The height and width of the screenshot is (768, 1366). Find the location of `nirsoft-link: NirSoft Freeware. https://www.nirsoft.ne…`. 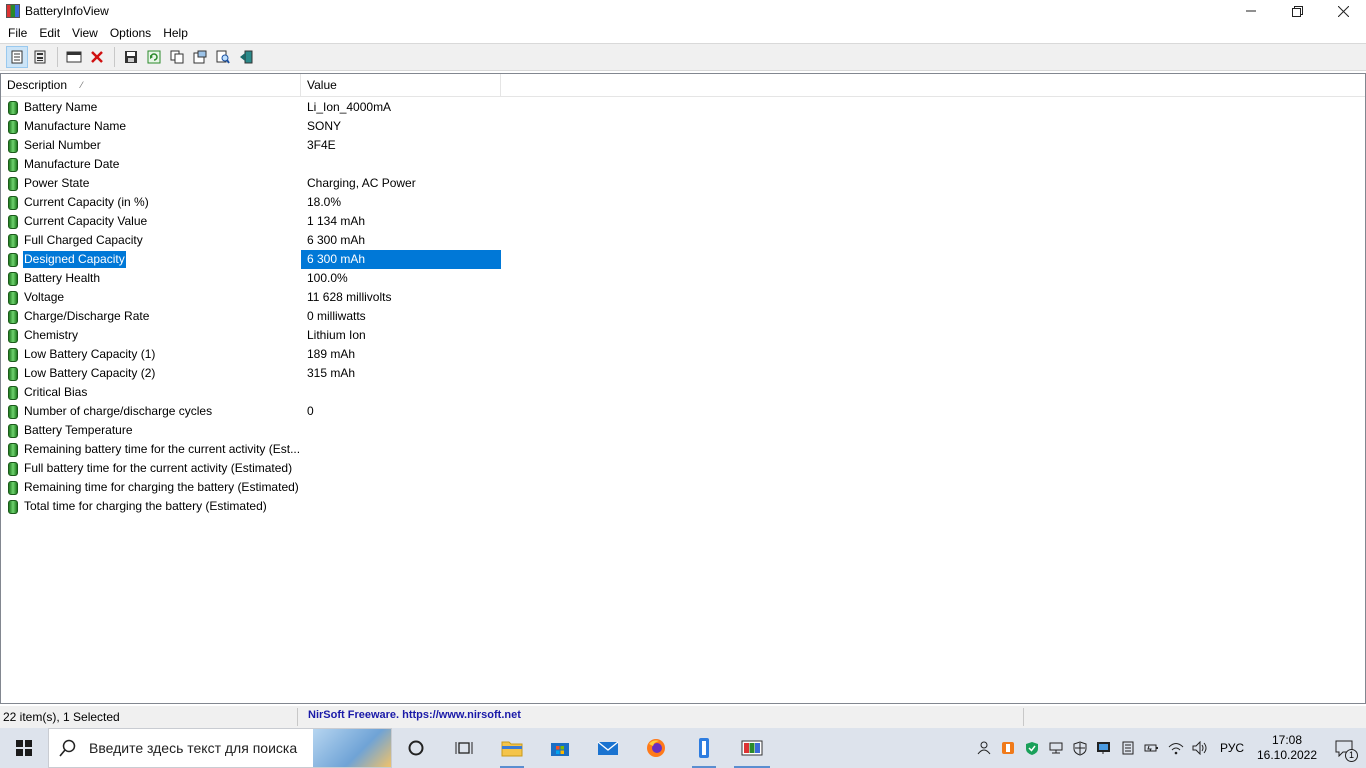

nirsoft-link: NirSoft Freeware. https://www.nirsoft.ne… is located at coordinates (661, 717).